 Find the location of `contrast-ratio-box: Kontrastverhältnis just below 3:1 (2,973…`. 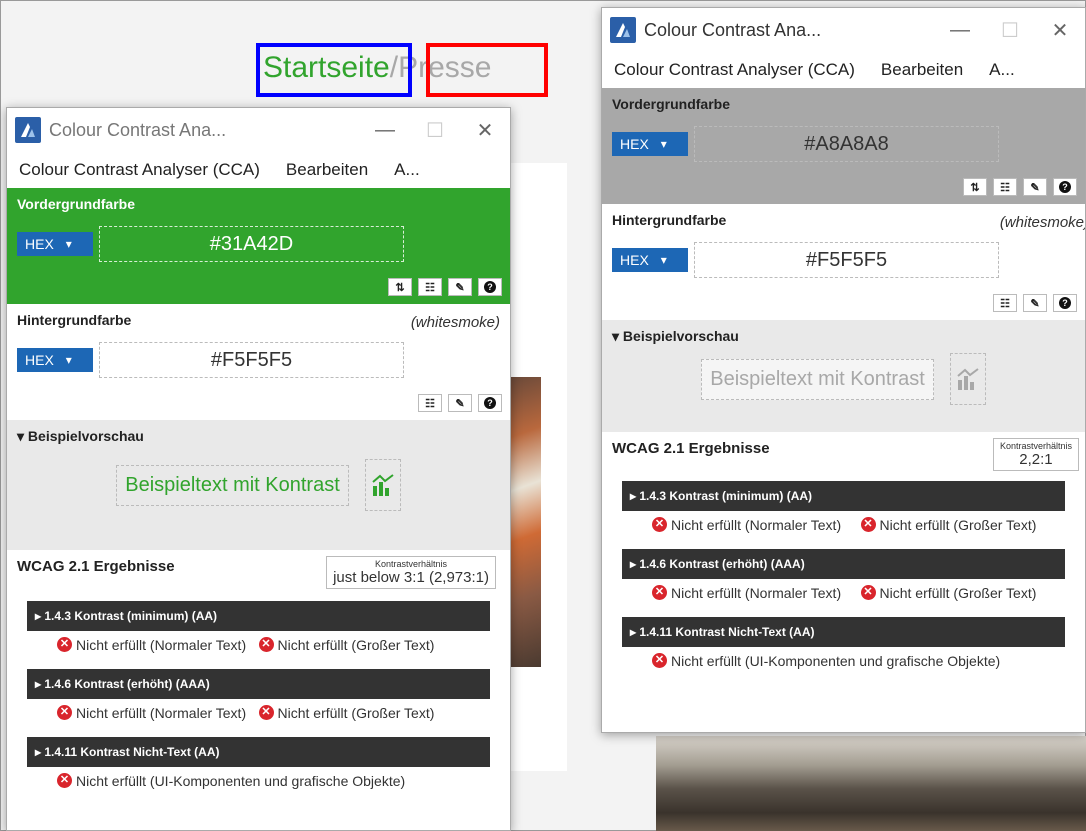

contrast-ratio-box: Kontrastverhältnis just below 3:1 (2,973… is located at coordinates (411, 572).